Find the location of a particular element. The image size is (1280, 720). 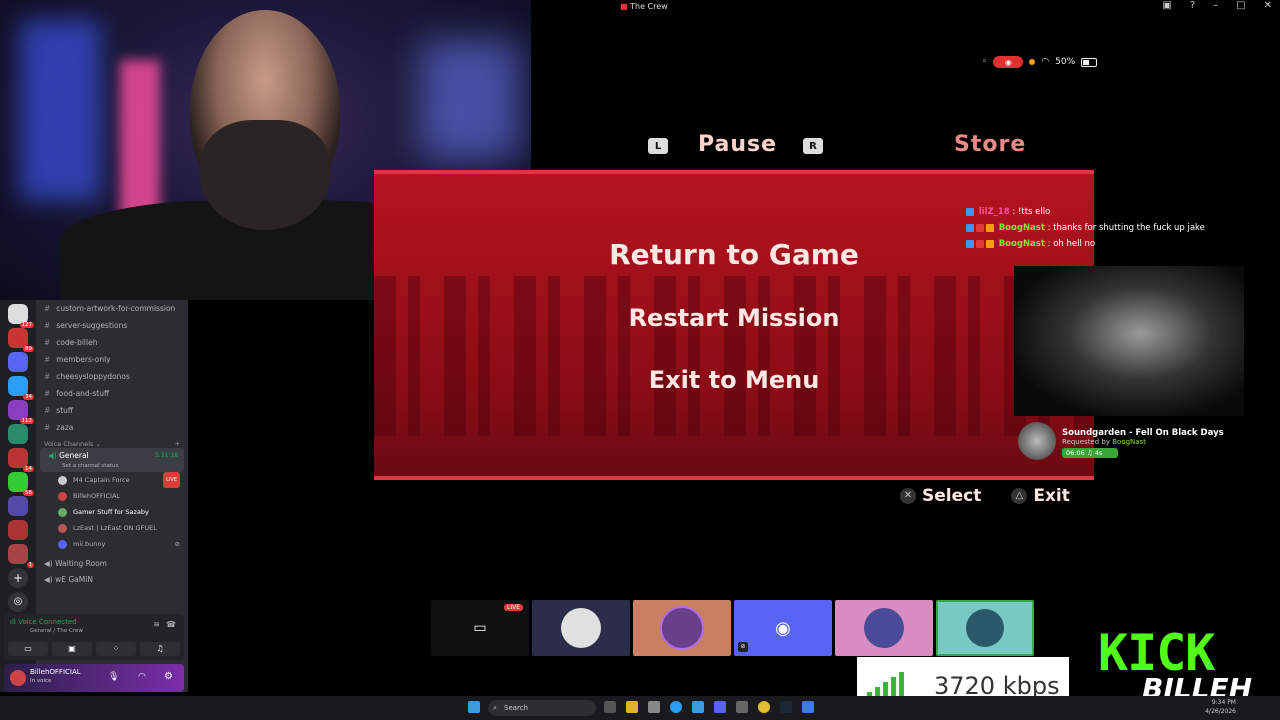

steam-icon is located at coordinates (786, 707).